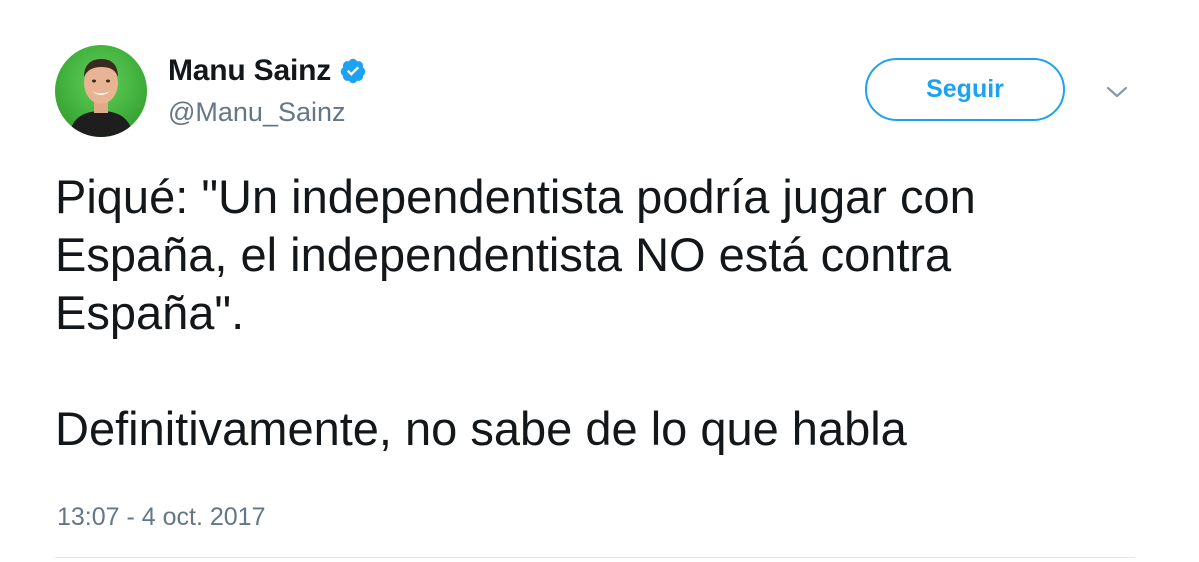 The height and width of the screenshot is (562, 1199). I want to click on divider, so click(595, 557).